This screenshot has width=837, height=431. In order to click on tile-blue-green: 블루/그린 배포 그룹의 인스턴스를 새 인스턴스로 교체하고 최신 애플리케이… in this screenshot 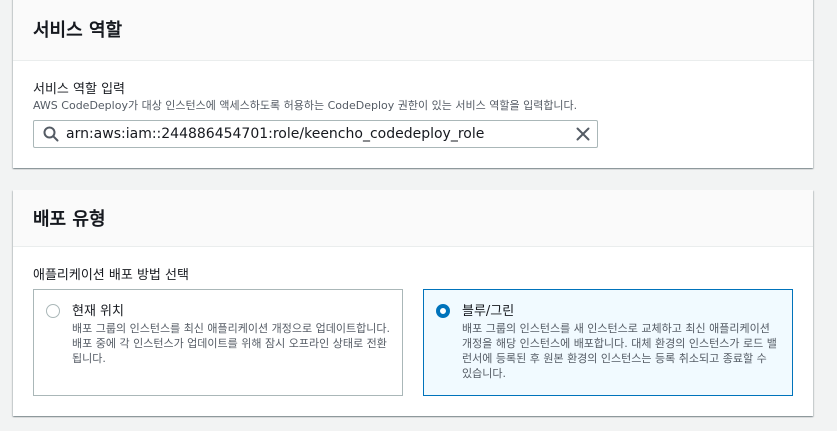, I will do `click(608, 342)`.